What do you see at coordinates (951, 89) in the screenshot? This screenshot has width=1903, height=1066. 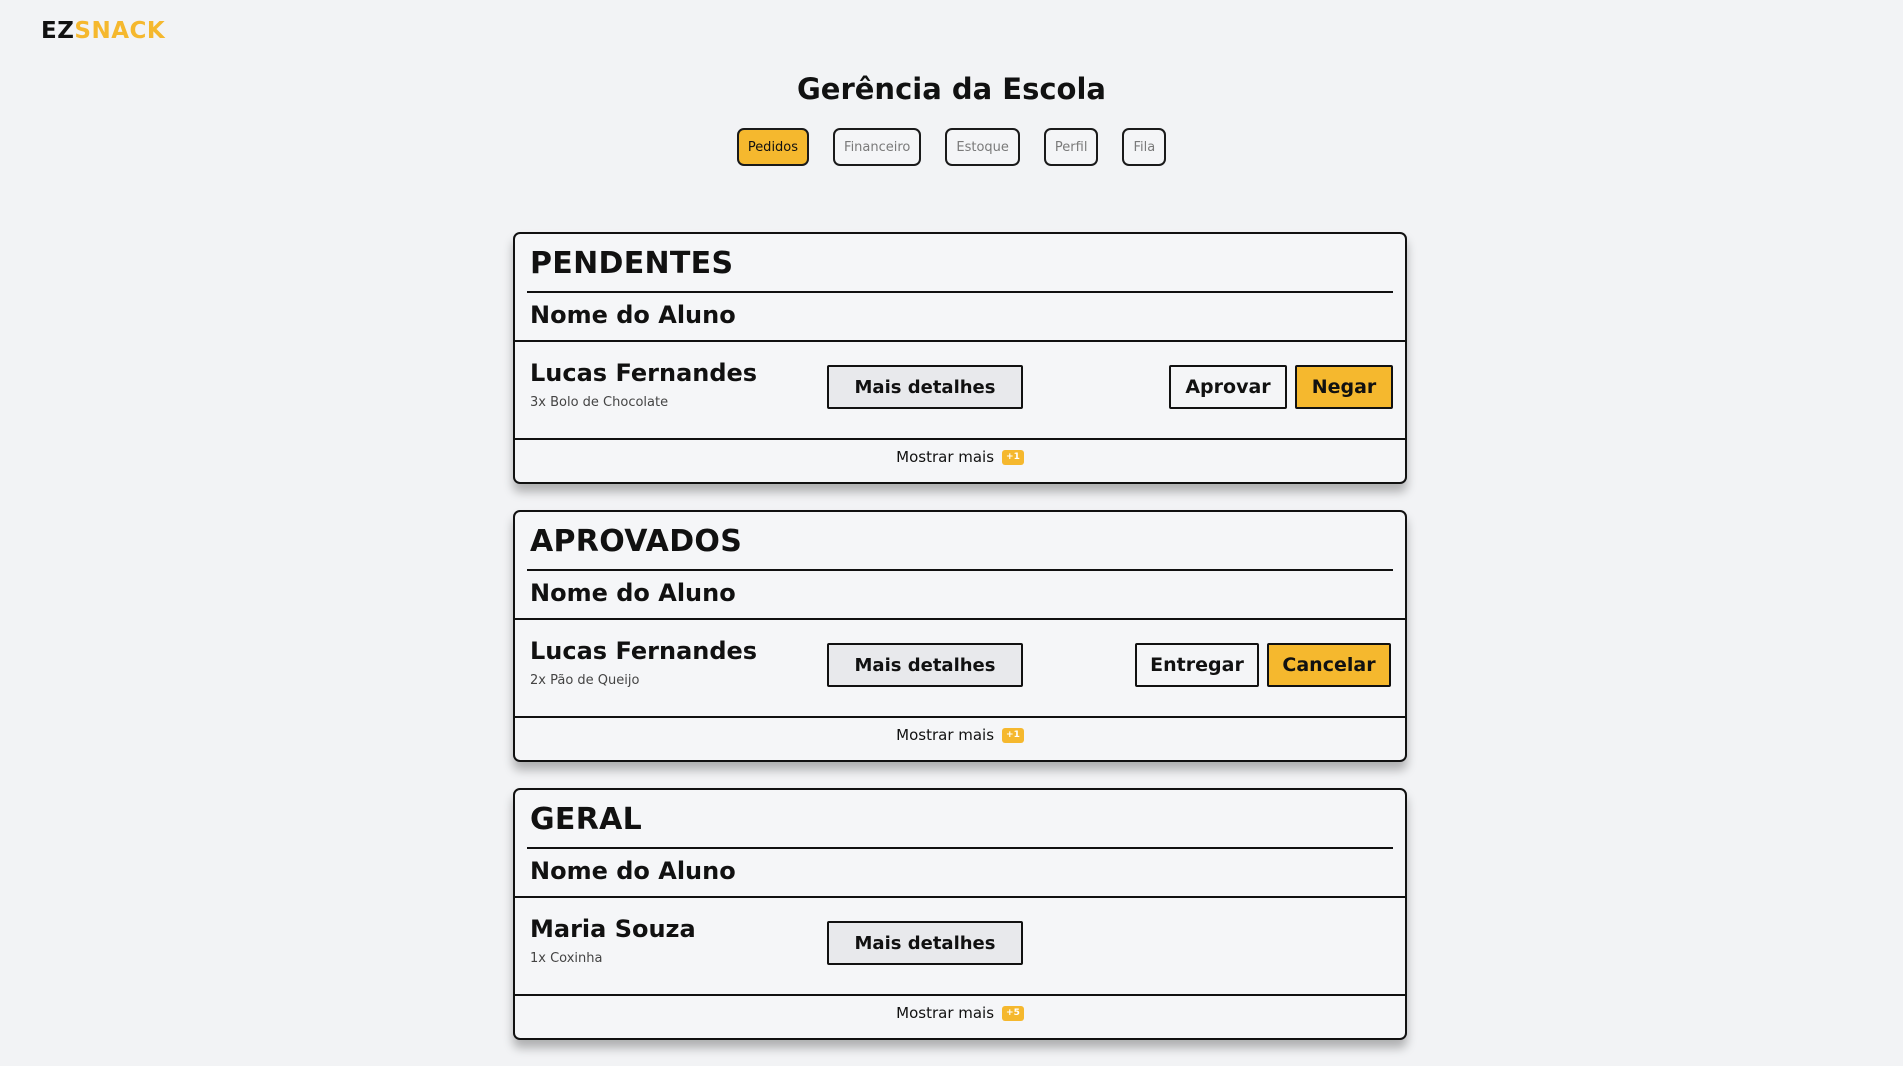 I see `page-title: Gerência da Escola` at bounding box center [951, 89].